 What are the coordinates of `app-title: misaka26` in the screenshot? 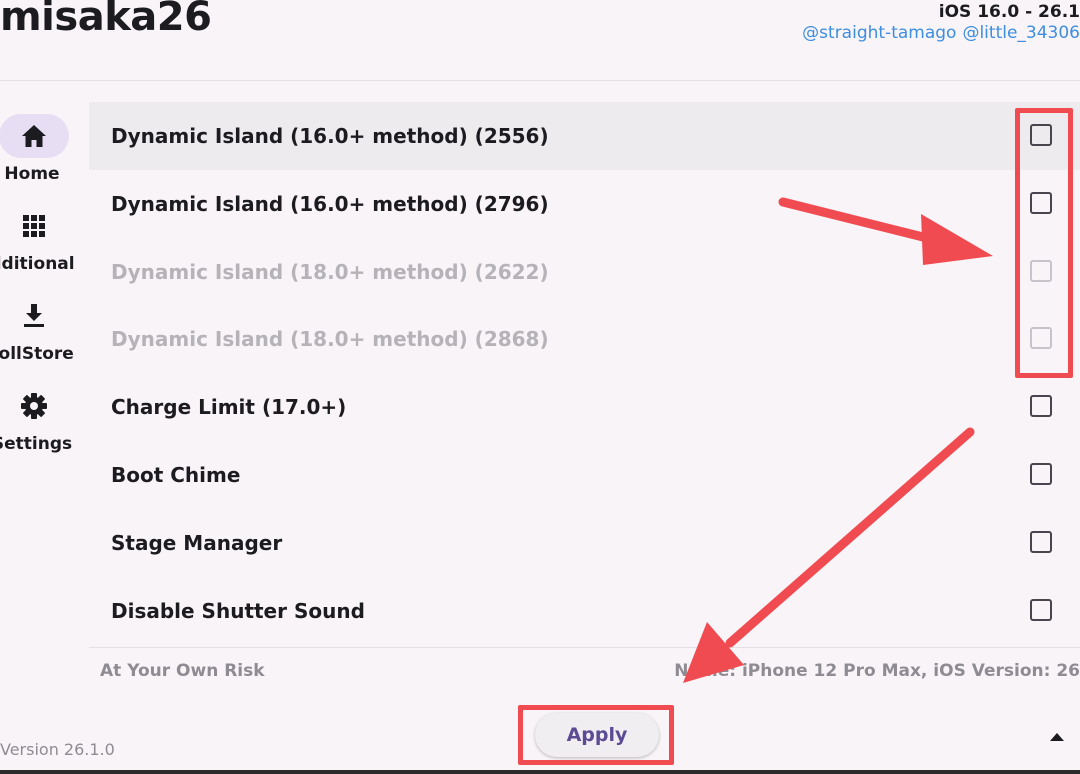 It's located at (106, 20).